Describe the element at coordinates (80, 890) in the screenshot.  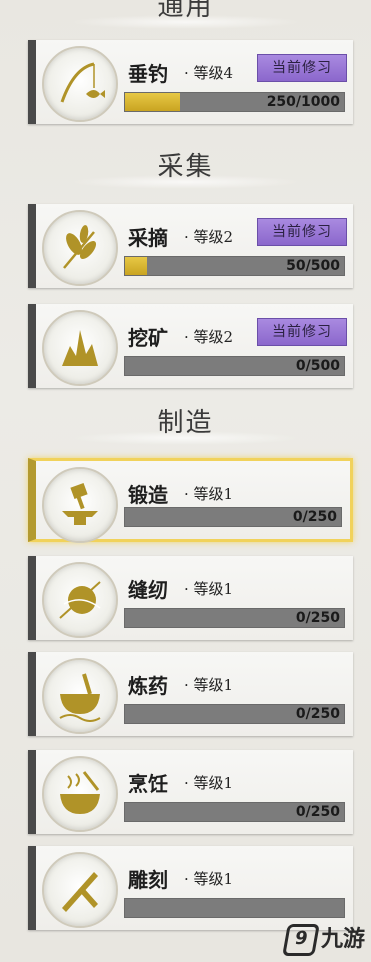
I see `carving-icon` at that location.